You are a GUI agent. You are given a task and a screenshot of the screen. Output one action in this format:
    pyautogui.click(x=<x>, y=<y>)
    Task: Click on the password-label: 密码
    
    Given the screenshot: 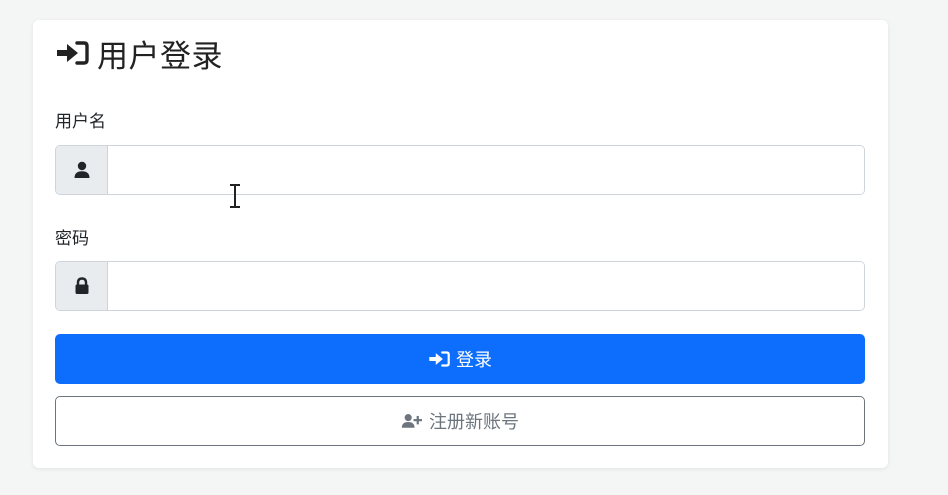 What is the action you would take?
    pyautogui.click(x=72, y=239)
    